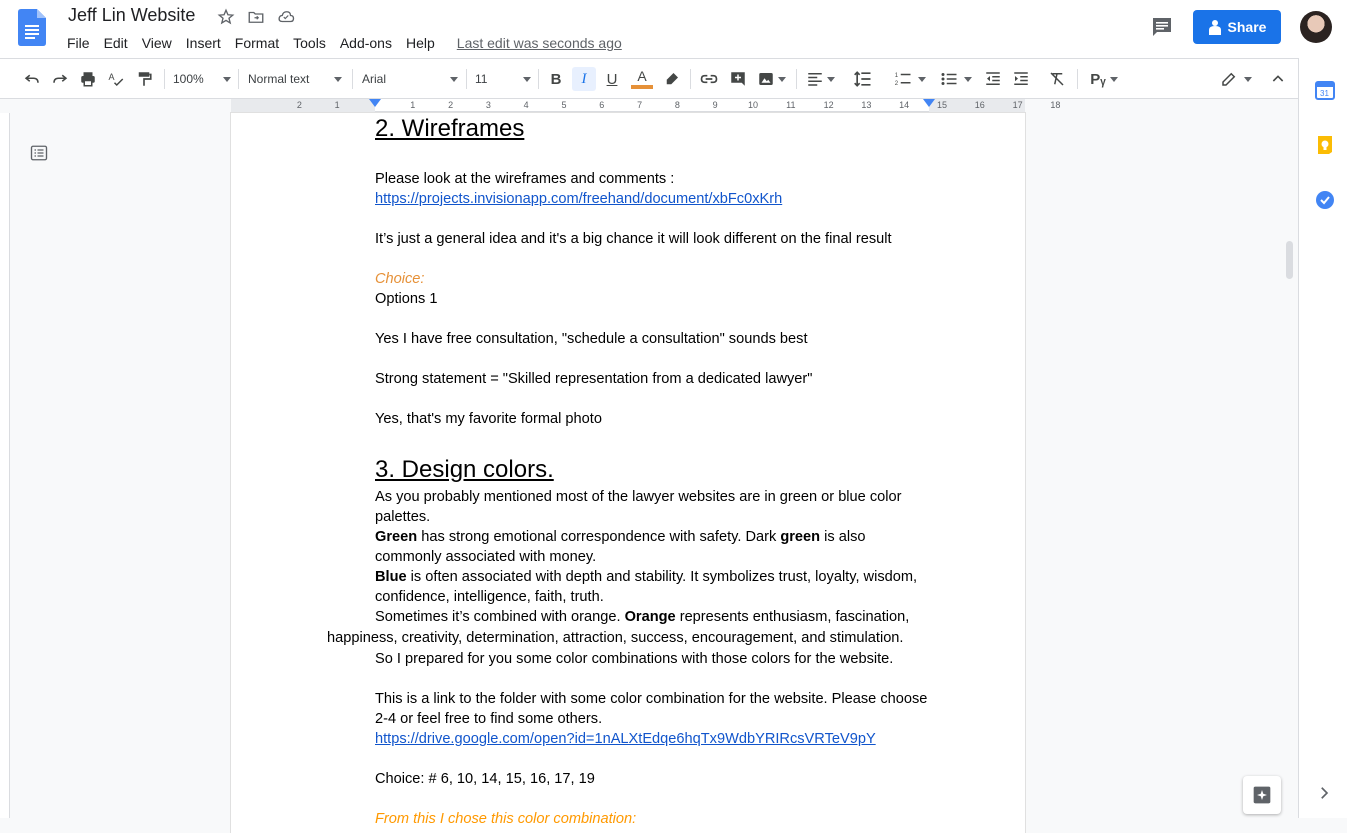 This screenshot has width=1347, height=833. I want to click on italic-icon: I, so click(584, 79).